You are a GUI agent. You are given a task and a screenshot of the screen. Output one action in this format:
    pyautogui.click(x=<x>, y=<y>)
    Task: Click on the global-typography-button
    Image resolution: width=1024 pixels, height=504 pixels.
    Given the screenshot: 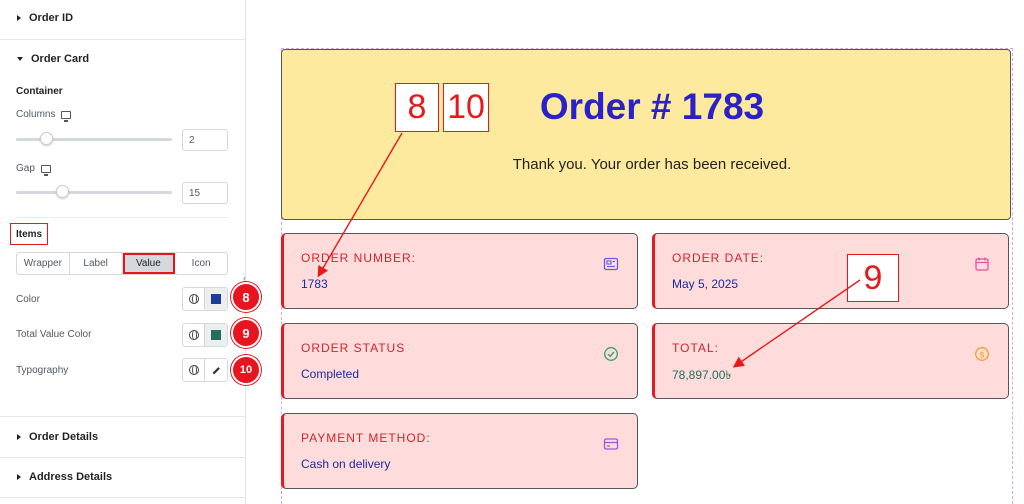 What is the action you would take?
    pyautogui.click(x=194, y=370)
    